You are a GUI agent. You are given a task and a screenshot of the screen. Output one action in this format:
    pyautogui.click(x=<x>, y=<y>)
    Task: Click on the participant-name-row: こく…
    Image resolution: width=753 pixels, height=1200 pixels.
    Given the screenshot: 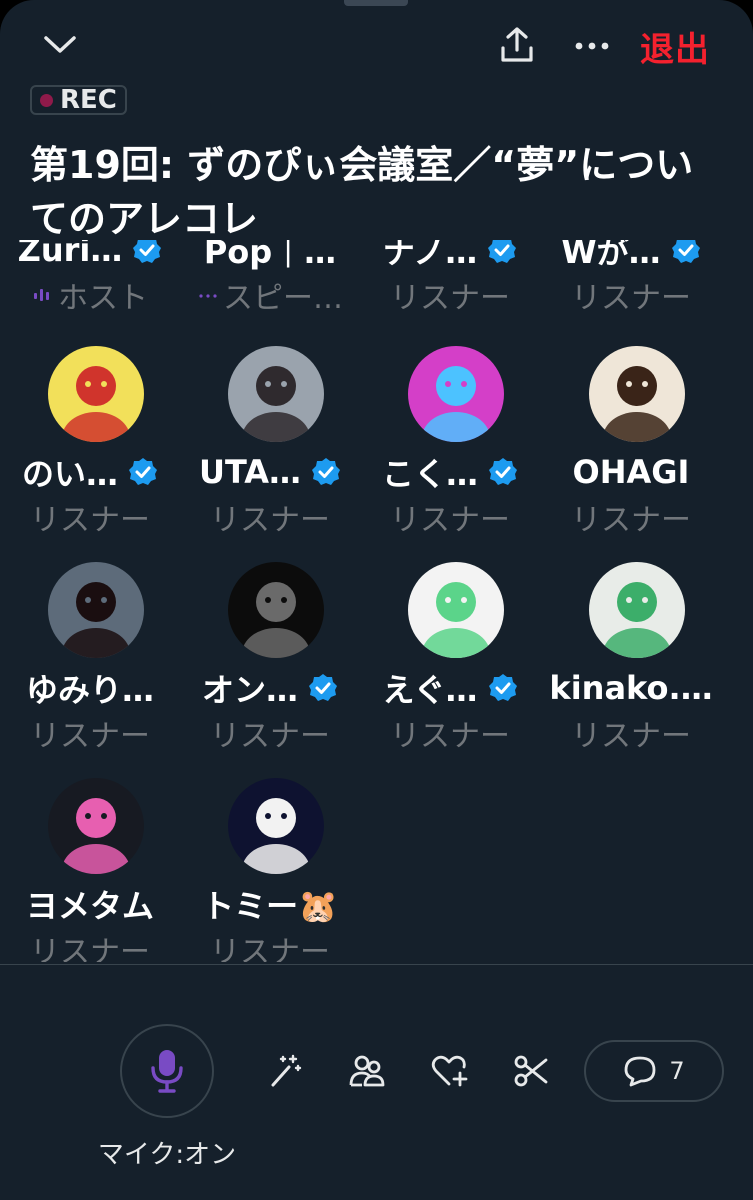 What is the action you would take?
    pyautogui.click(x=450, y=472)
    